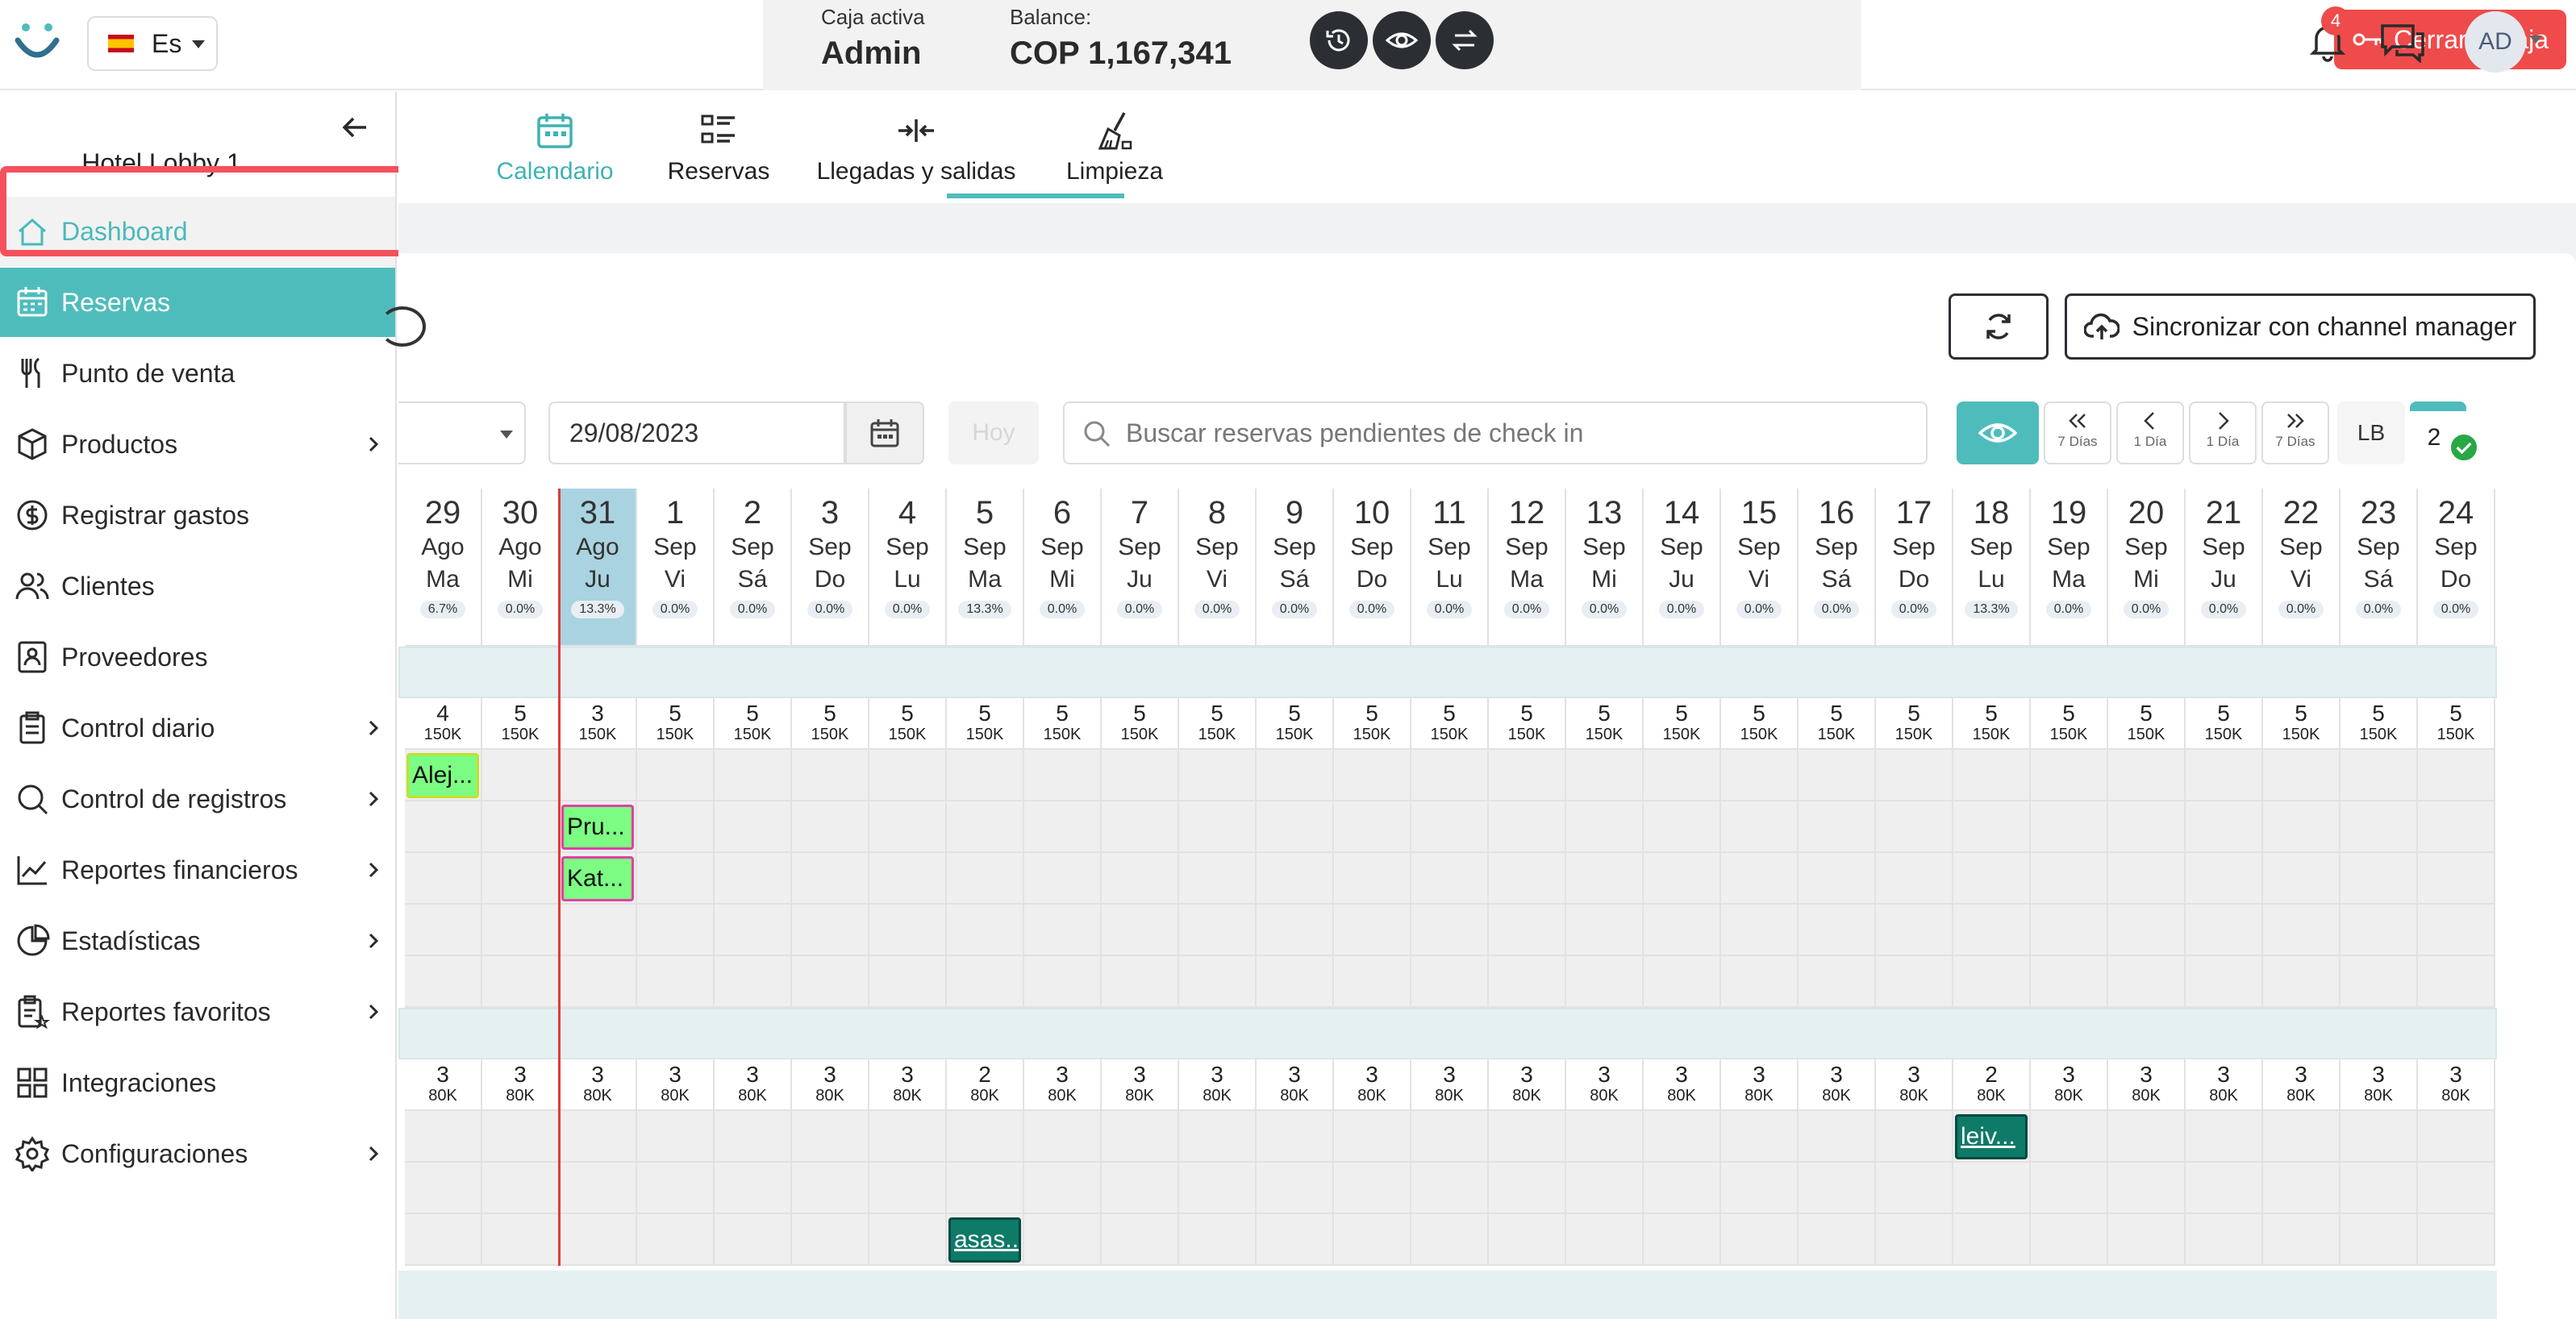 Image resolution: width=2576 pixels, height=1319 pixels. Describe the element at coordinates (1992, 568) in the screenshot. I see `day-header: 18 Sep Lu 13.3%` at that location.